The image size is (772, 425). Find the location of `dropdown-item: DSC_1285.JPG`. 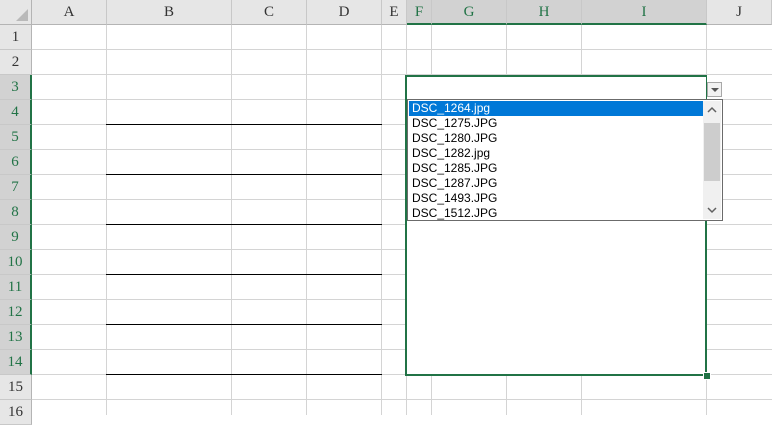

dropdown-item: DSC_1285.JPG is located at coordinates (556, 168).